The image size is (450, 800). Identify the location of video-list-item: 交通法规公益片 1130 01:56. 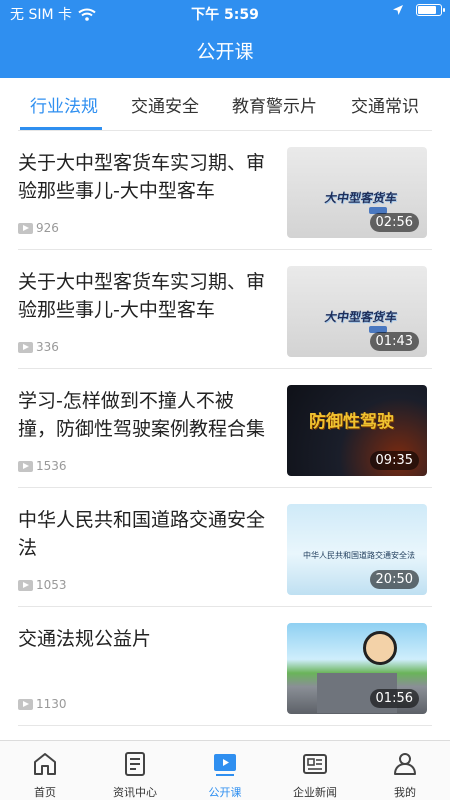
(225, 666).